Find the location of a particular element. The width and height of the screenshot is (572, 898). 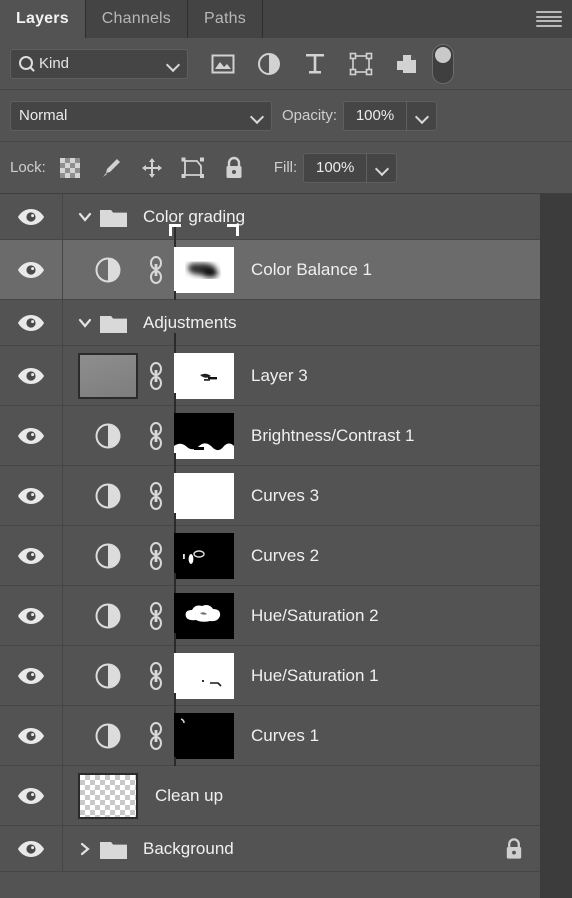

layer-name: Clean up is located at coordinates (189, 796).